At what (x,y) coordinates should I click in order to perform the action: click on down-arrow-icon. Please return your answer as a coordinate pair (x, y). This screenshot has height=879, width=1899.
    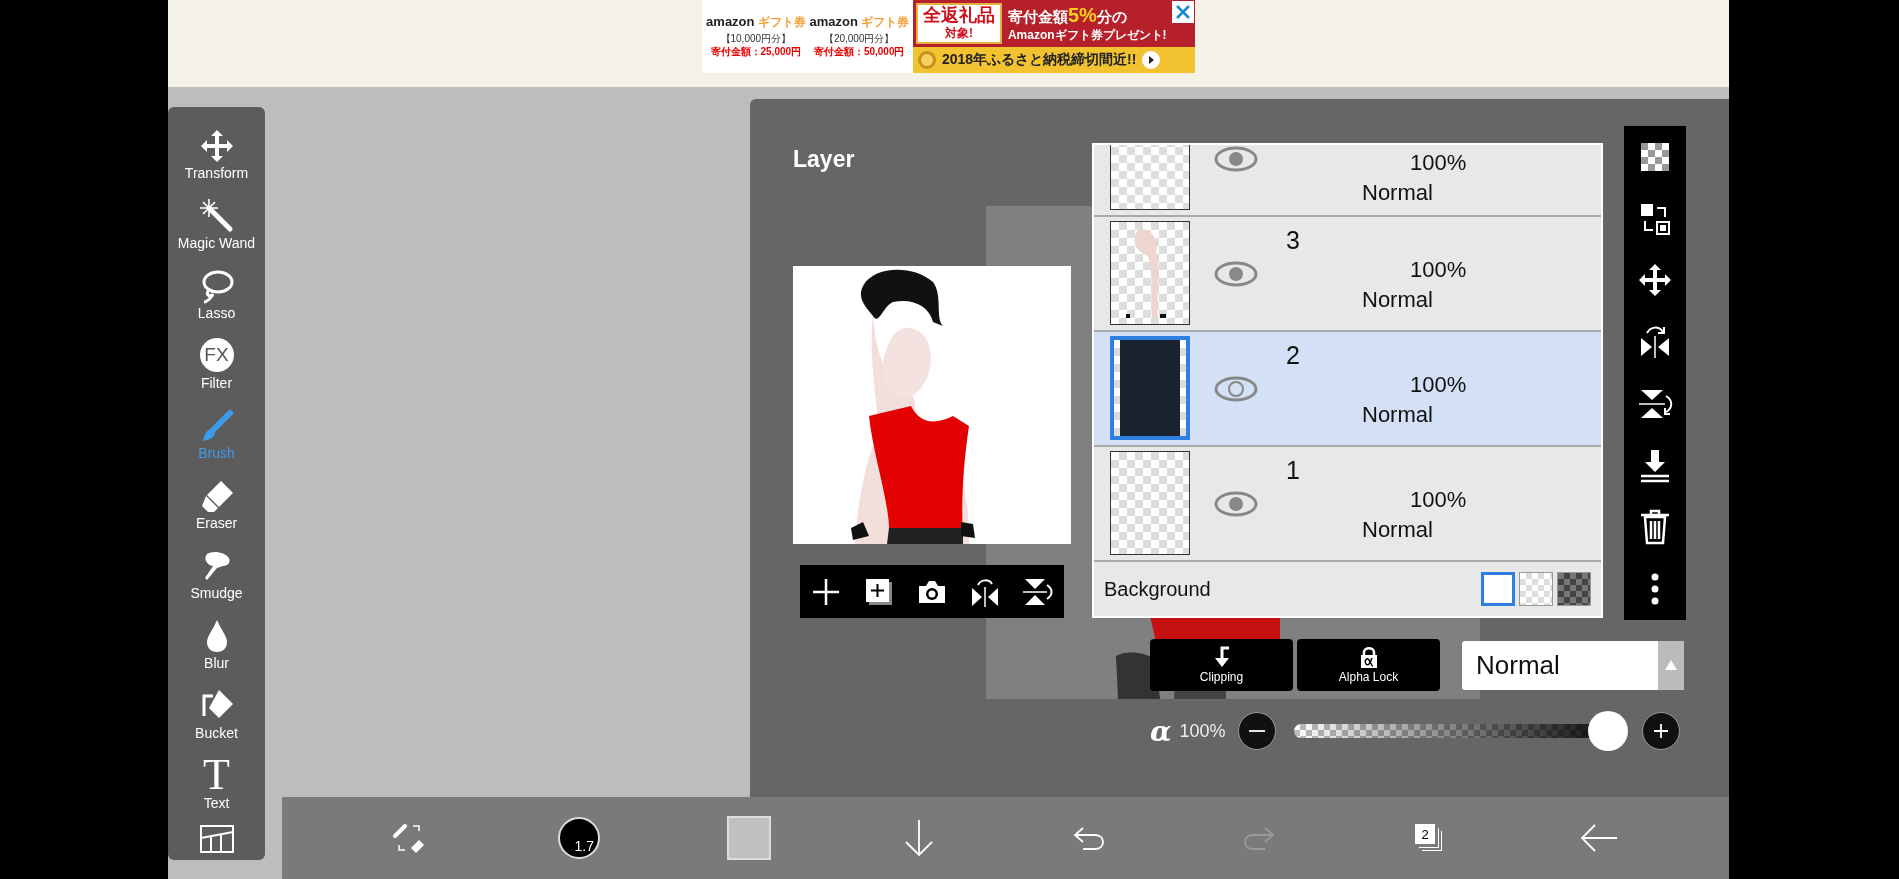
    Looking at the image, I should click on (919, 838).